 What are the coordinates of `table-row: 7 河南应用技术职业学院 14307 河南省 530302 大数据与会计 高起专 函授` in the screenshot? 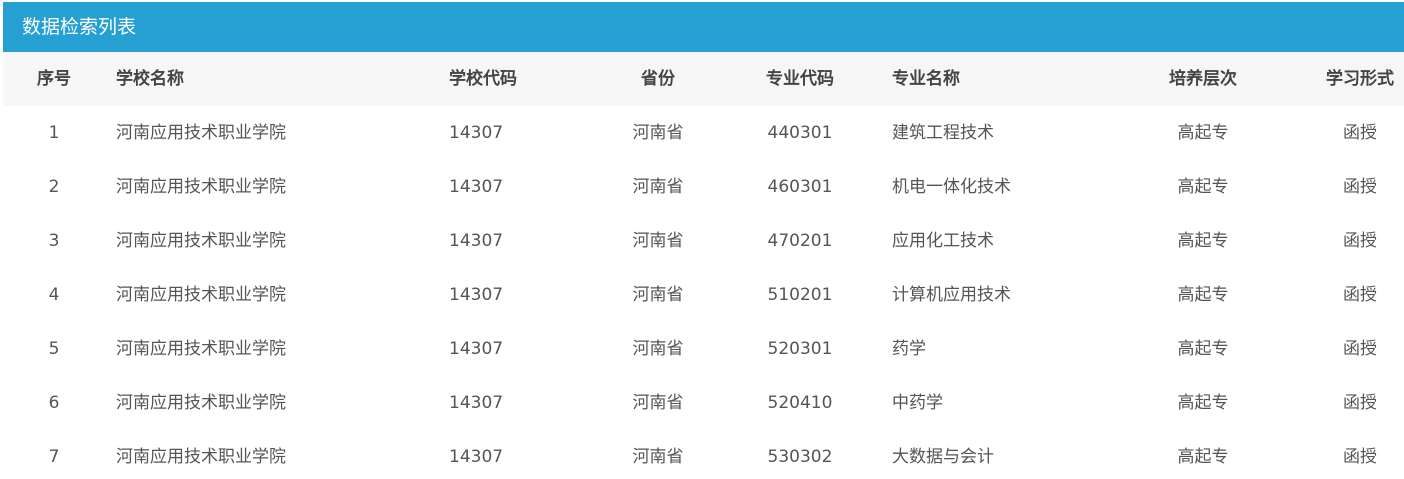 It's located at (703, 454).